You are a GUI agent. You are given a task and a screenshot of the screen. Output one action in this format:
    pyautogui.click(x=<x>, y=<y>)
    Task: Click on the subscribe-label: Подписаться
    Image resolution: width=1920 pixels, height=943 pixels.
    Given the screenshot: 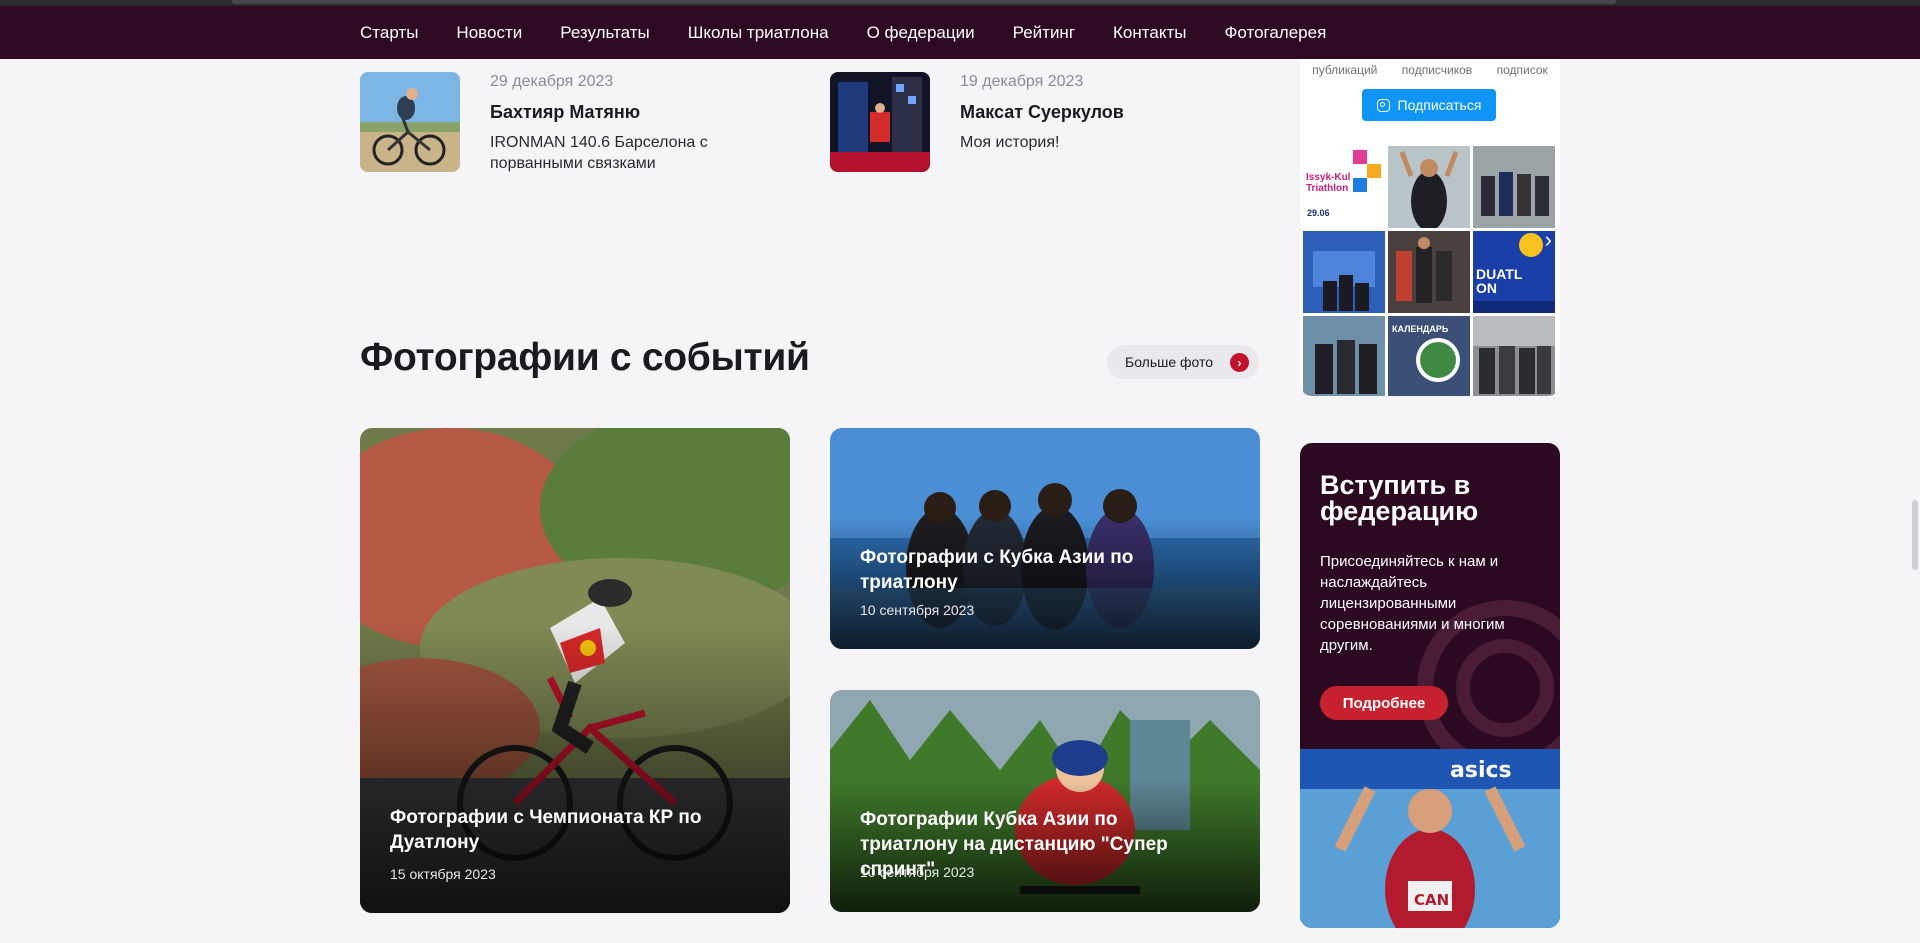 What is the action you would take?
    pyautogui.click(x=1439, y=105)
    